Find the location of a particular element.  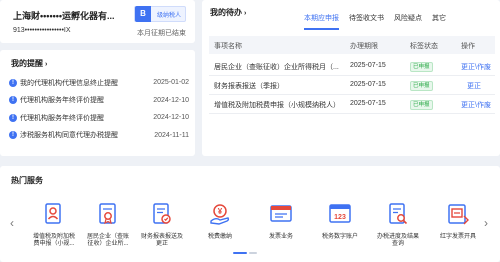

table-header: 事项名称 办理期限 标签状态 操作 is located at coordinates (352, 45).